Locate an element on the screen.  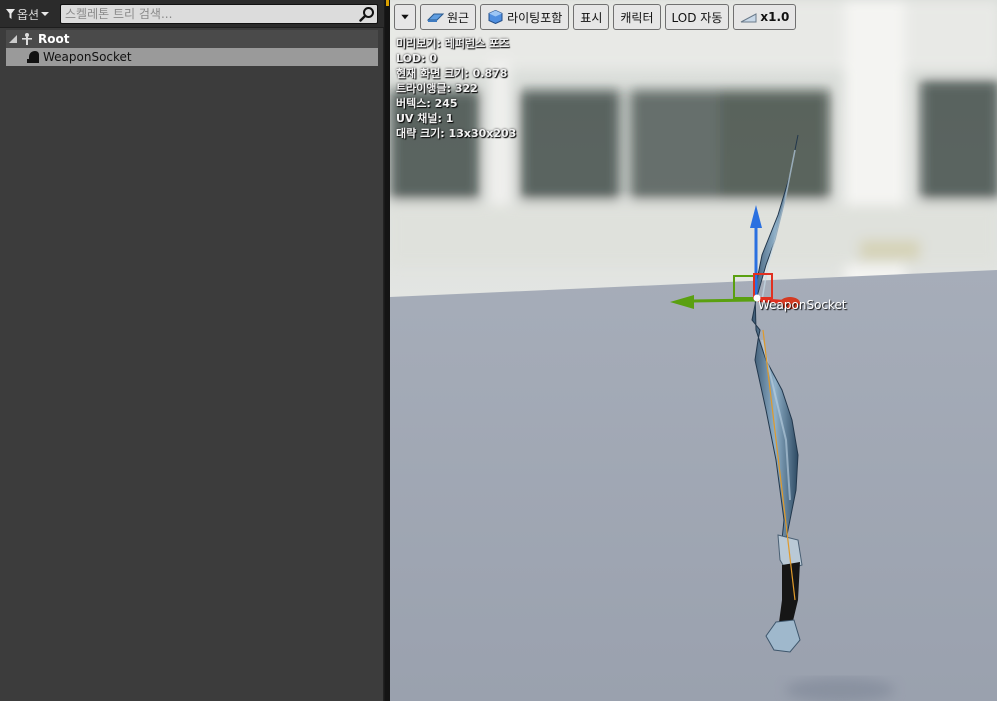
stat-vertices: 버텍스: 245 is located at coordinates (427, 103).